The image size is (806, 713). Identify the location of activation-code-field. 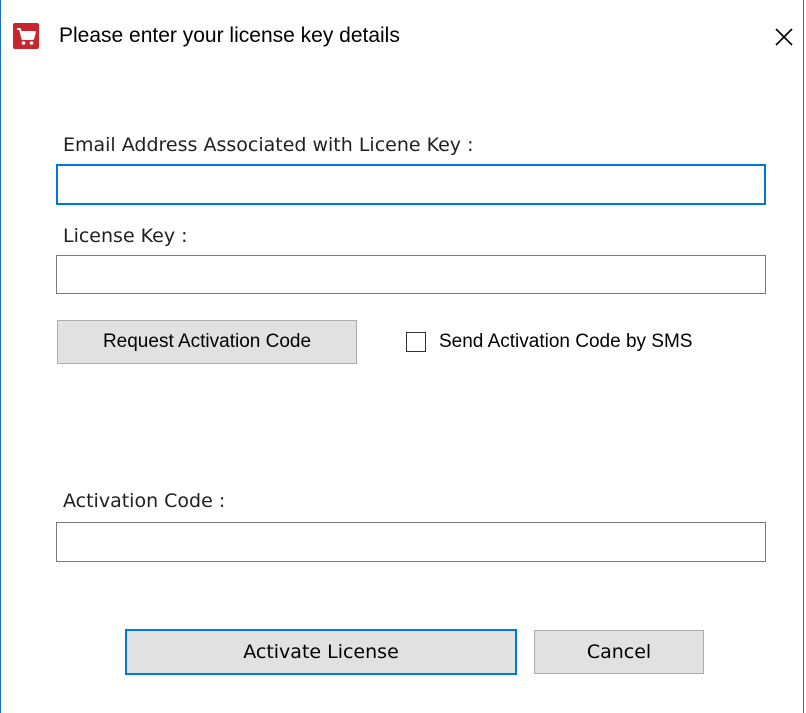
(411, 542).